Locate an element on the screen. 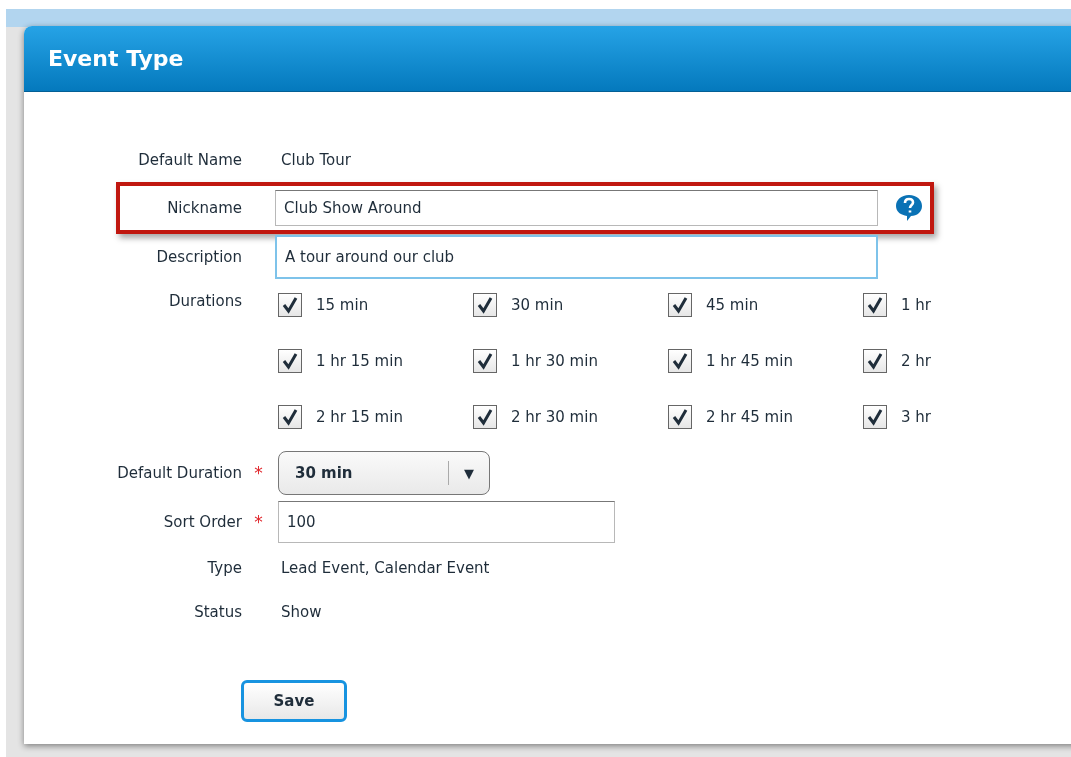 Image resolution: width=1071 pixels, height=757 pixels. checkbox-label: 2 hr 15 min is located at coordinates (359, 417).